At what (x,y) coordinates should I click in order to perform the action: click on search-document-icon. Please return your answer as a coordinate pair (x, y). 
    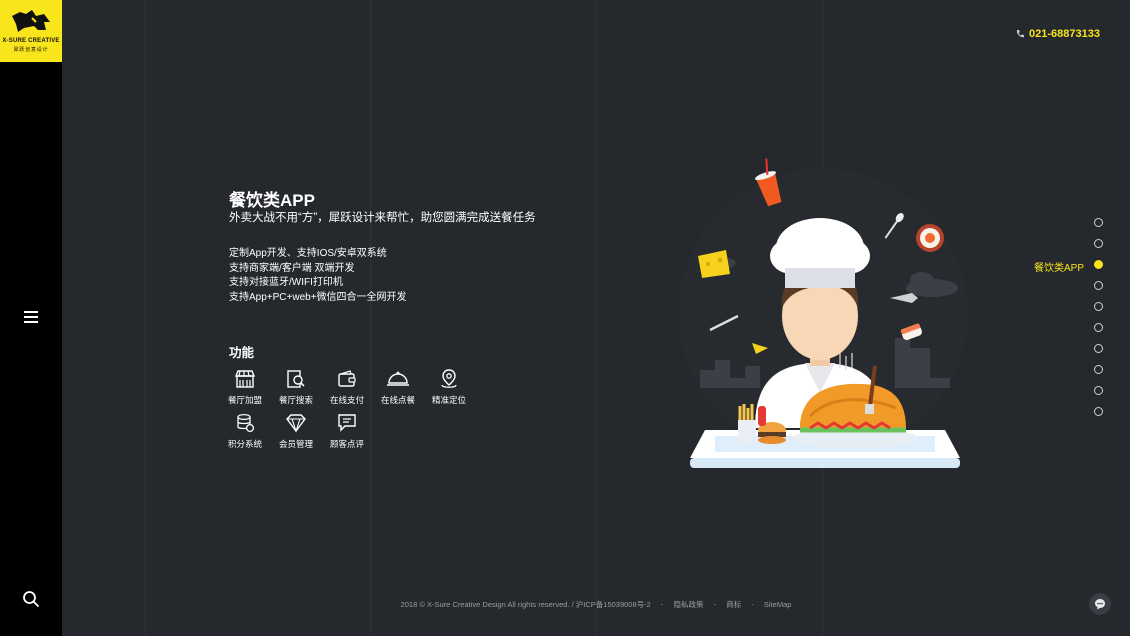
    Looking at the image, I should click on (296, 379).